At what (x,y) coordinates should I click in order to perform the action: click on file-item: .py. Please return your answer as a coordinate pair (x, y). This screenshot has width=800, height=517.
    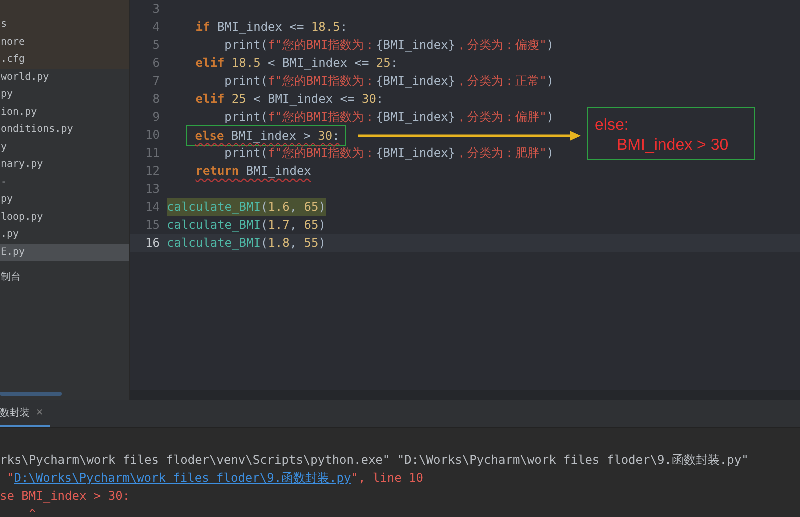
    Looking at the image, I should click on (64, 235).